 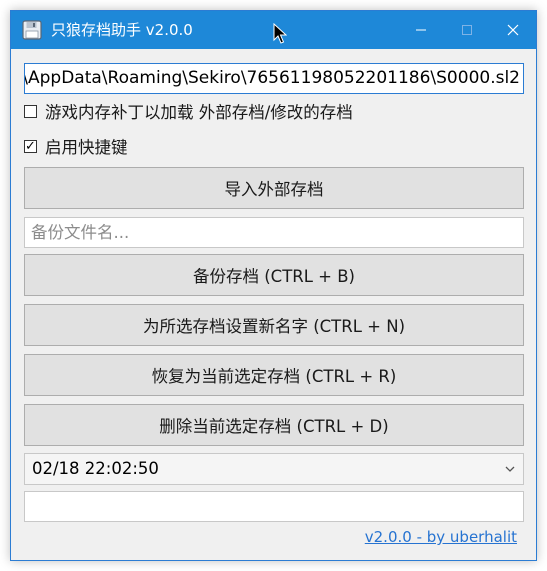 I want to click on memory-patch-checkbox, so click(x=30, y=111).